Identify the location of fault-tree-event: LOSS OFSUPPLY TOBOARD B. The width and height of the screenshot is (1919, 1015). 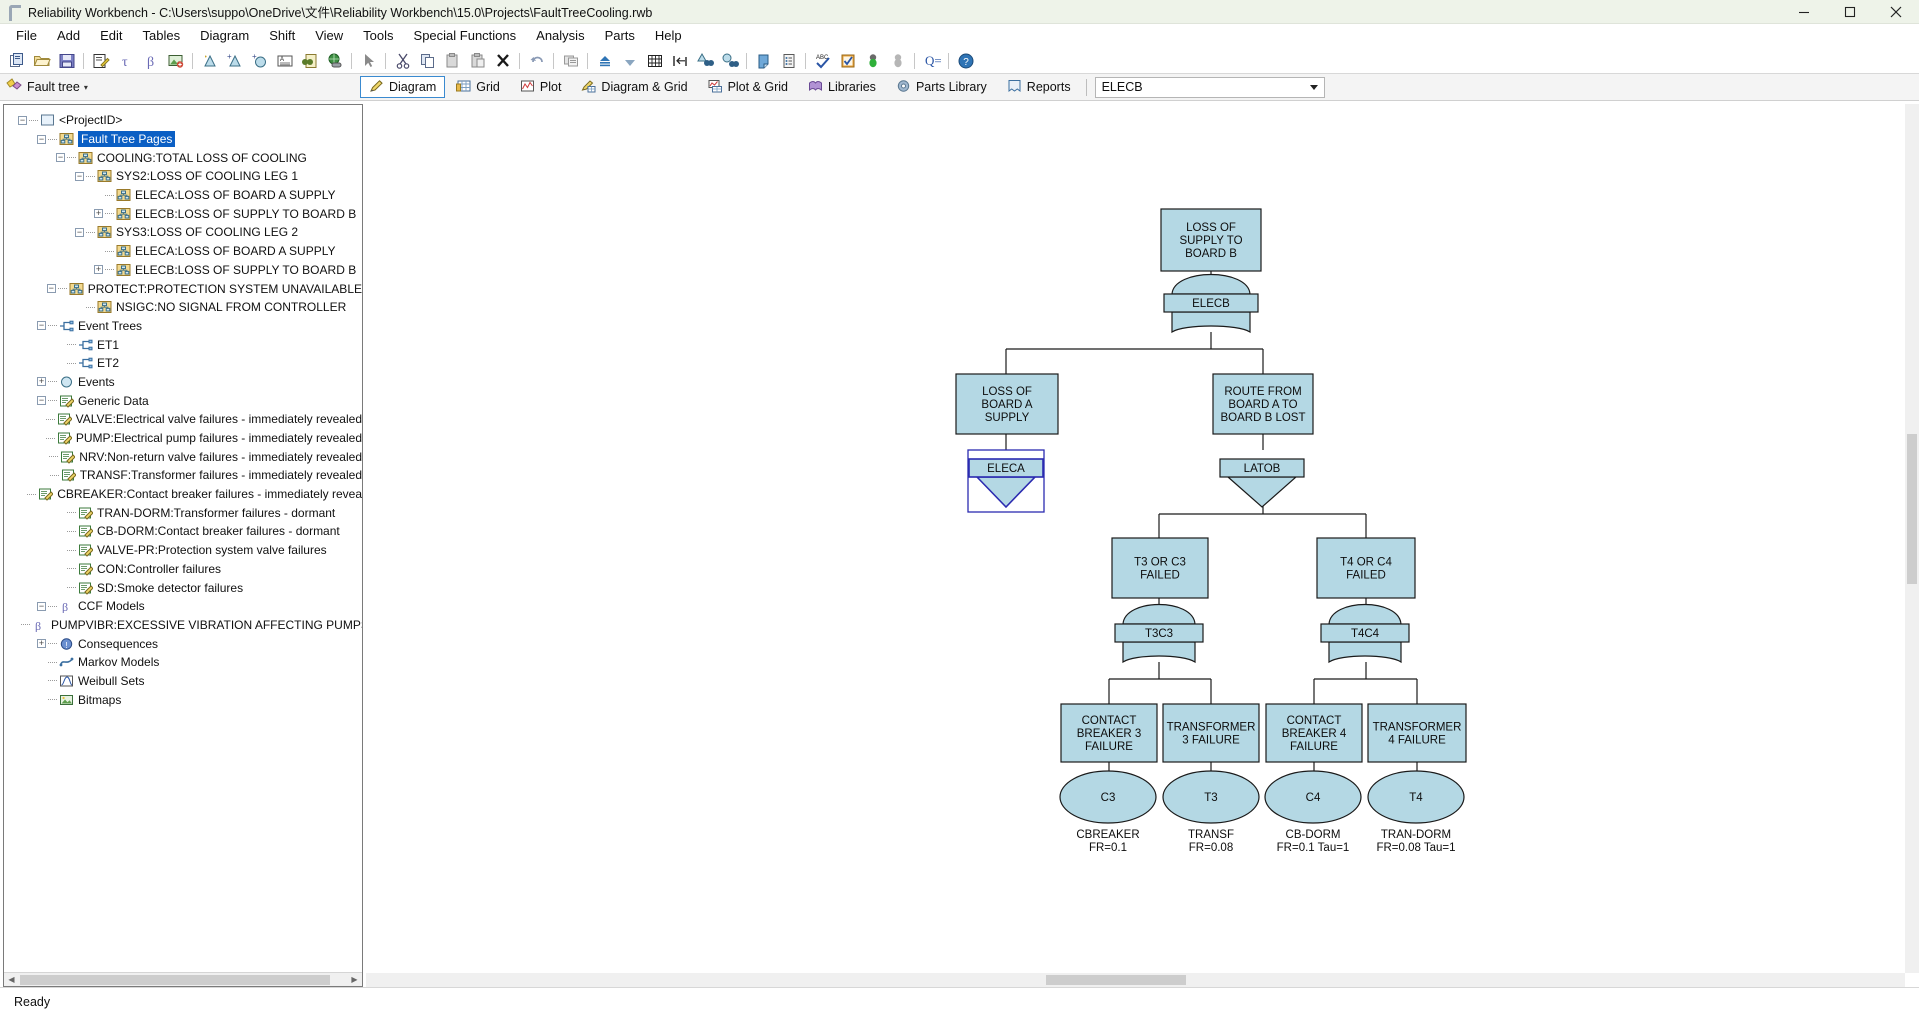
(1211, 240).